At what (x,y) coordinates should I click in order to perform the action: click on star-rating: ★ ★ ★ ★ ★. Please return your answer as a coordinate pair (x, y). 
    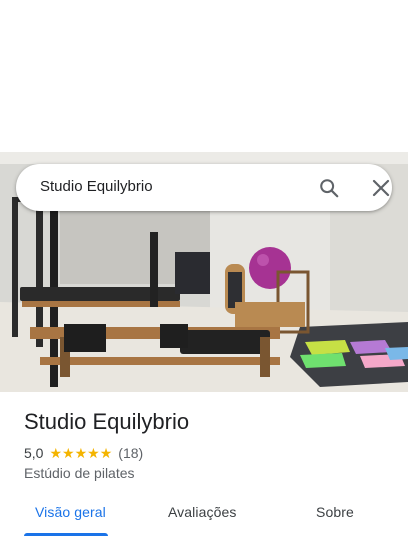
    Looking at the image, I should click on (80, 453).